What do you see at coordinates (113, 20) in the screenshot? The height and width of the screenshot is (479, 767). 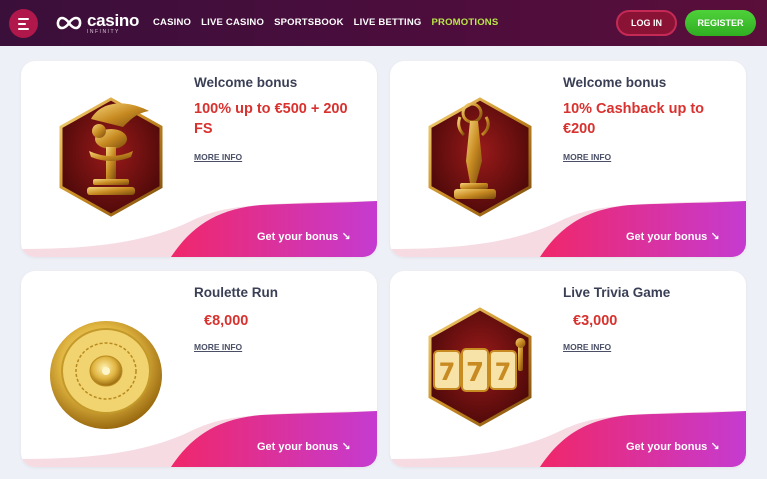 I see `logo-word: casino` at bounding box center [113, 20].